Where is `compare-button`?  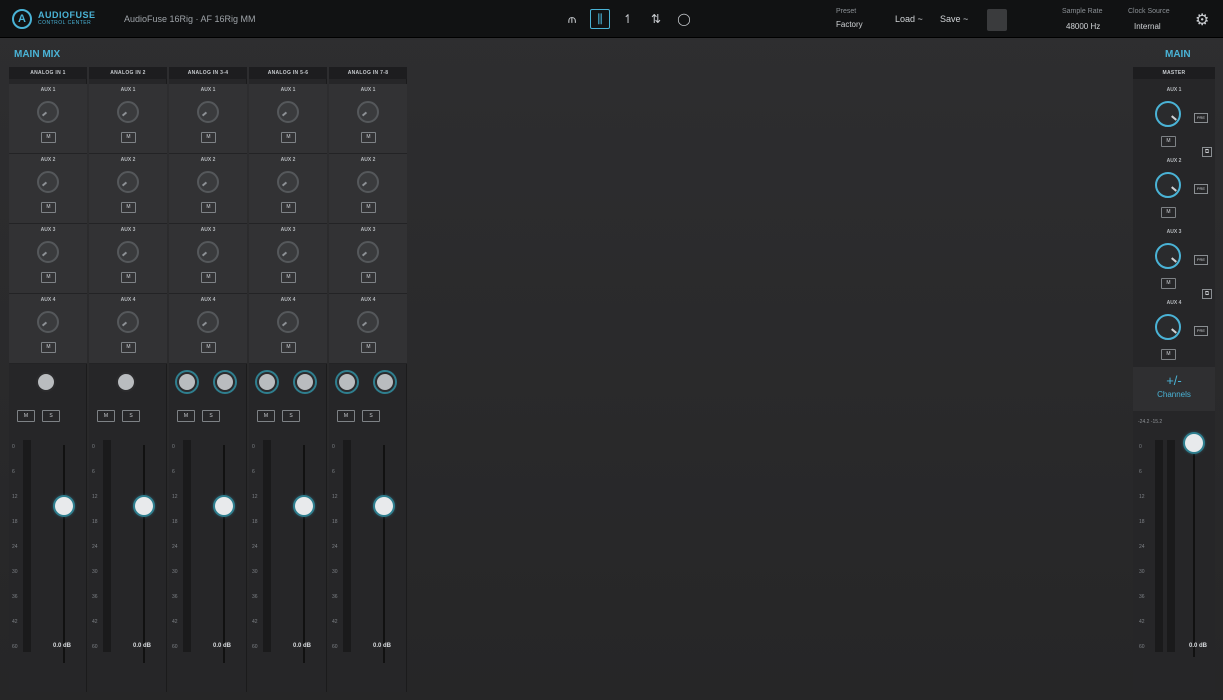 compare-button is located at coordinates (997, 20).